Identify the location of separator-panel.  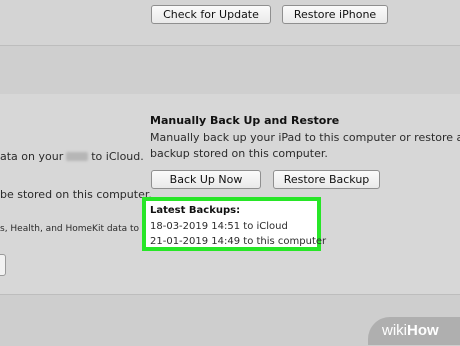
(230, 70).